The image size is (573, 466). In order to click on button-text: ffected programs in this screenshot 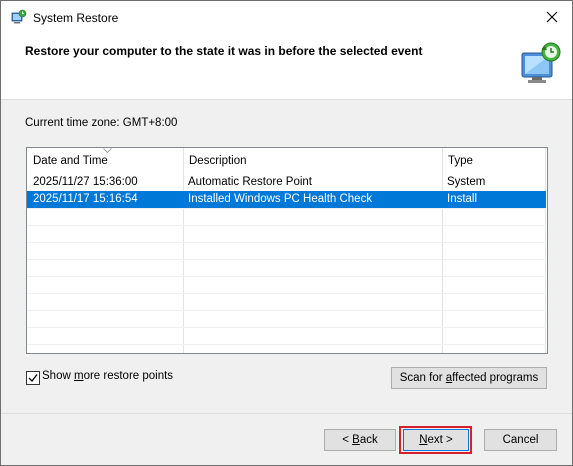, I will do `click(495, 378)`.